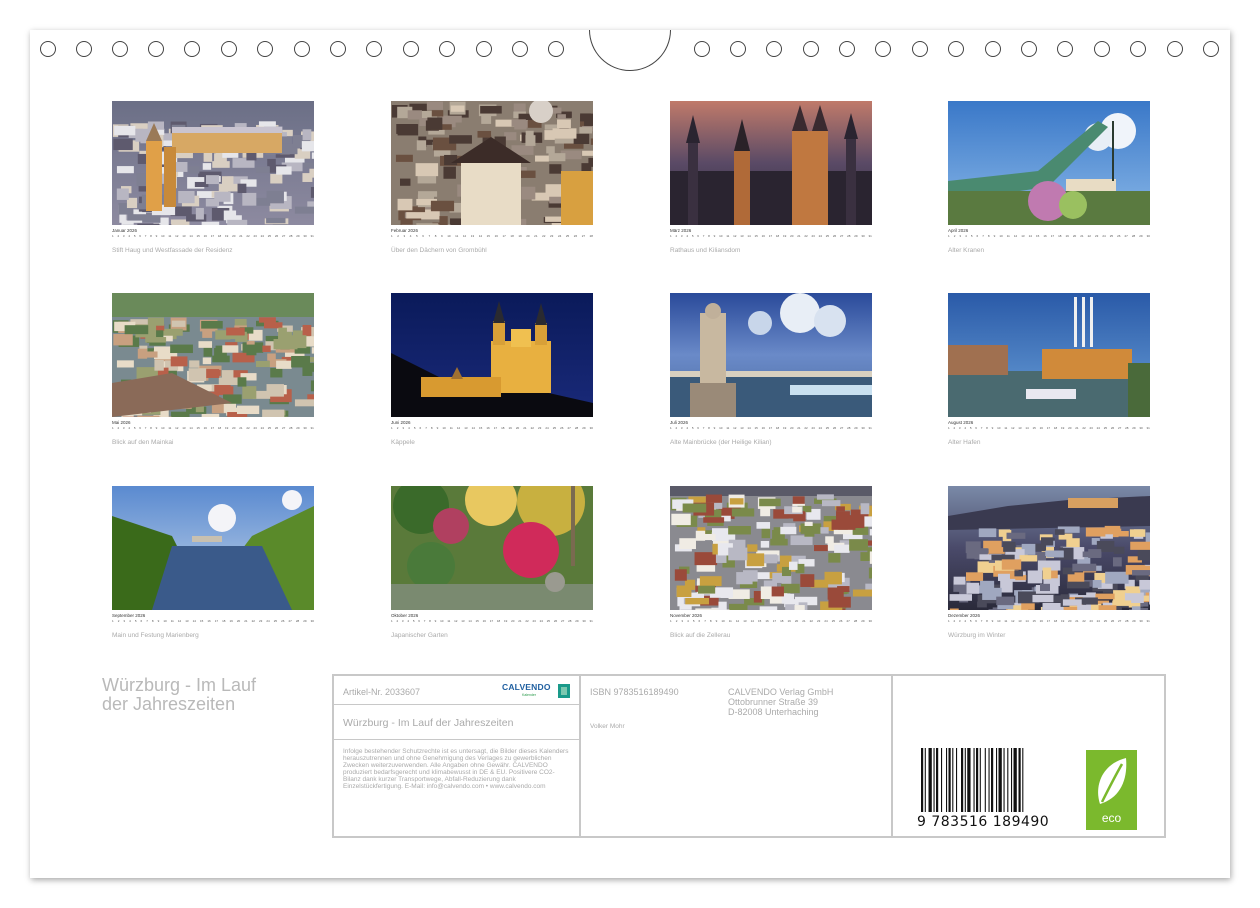  What do you see at coordinates (143, 442) in the screenshot?
I see `month-caption: Blick auf den Mainkai` at bounding box center [143, 442].